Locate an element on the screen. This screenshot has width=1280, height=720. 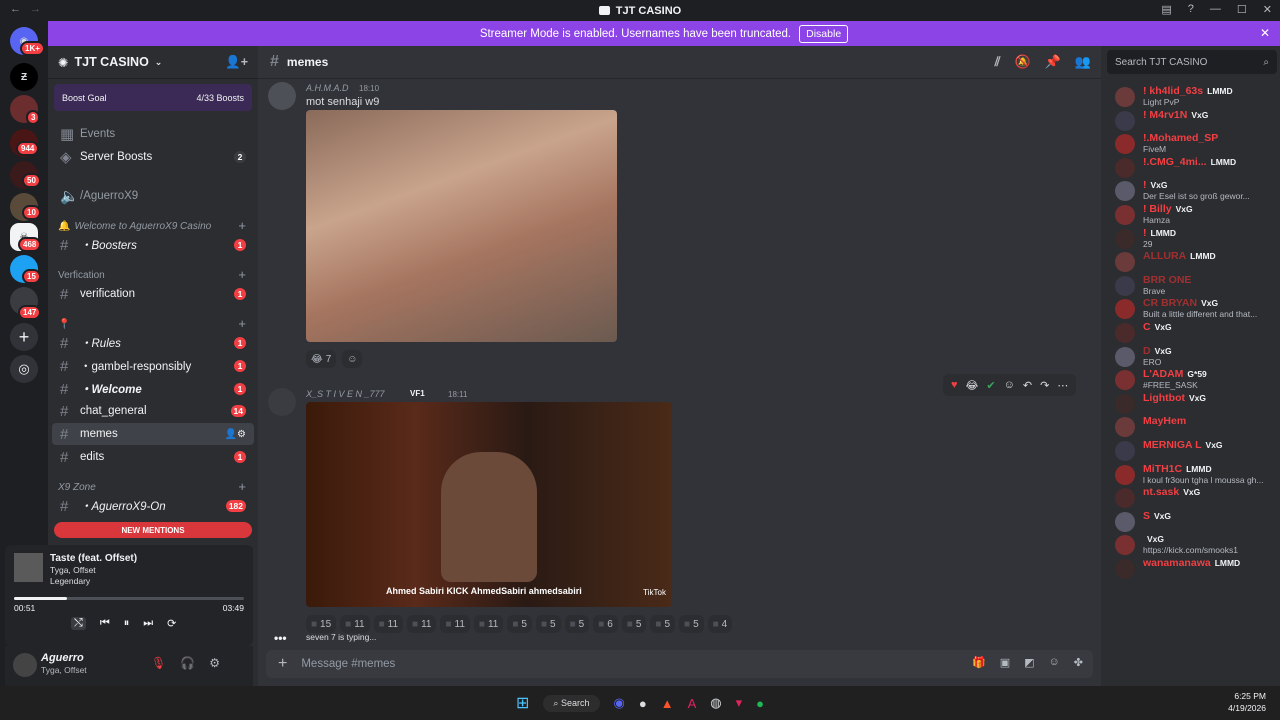
gift-icon: 🎁 is located at coordinates (979, 662).